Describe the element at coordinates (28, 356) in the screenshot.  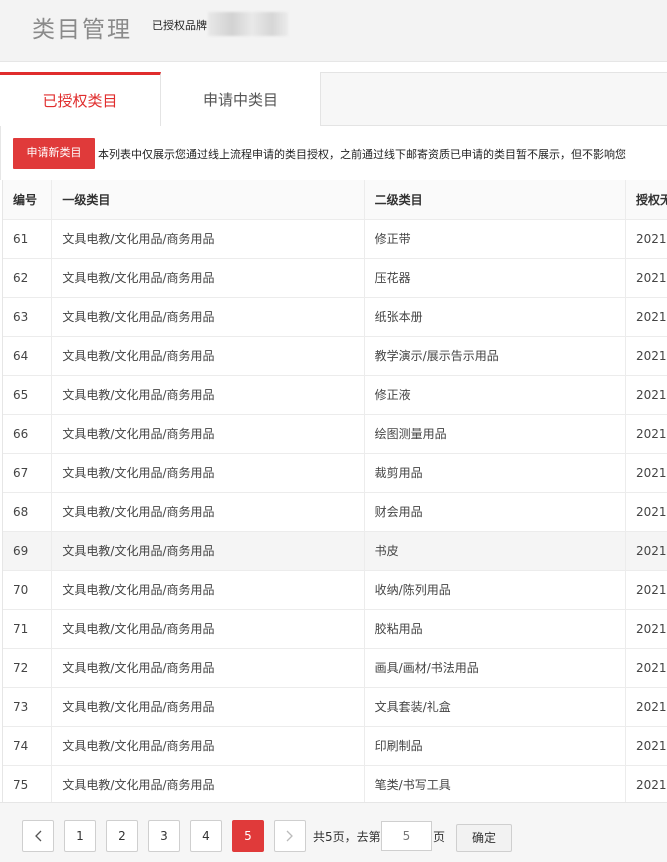
I see `cell-id: 64` at that location.